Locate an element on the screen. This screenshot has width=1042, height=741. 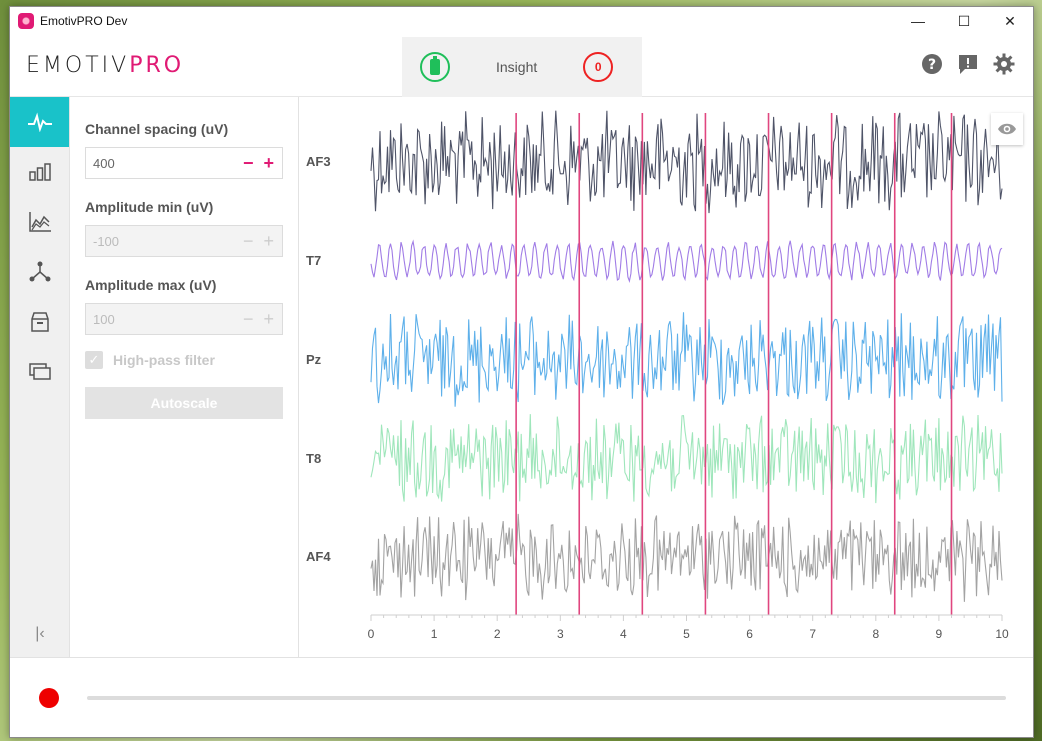
sidebar: |‹ is located at coordinates (40, 377).